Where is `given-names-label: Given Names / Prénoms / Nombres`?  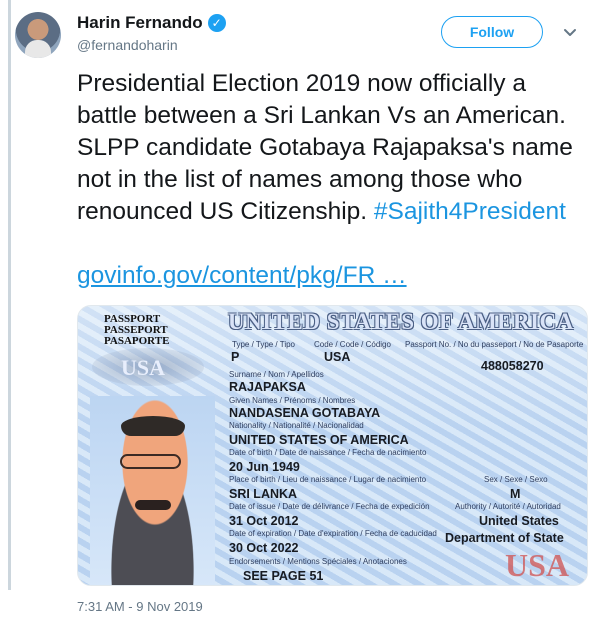
given-names-label: Given Names / Prénoms / Nombres is located at coordinates (292, 400).